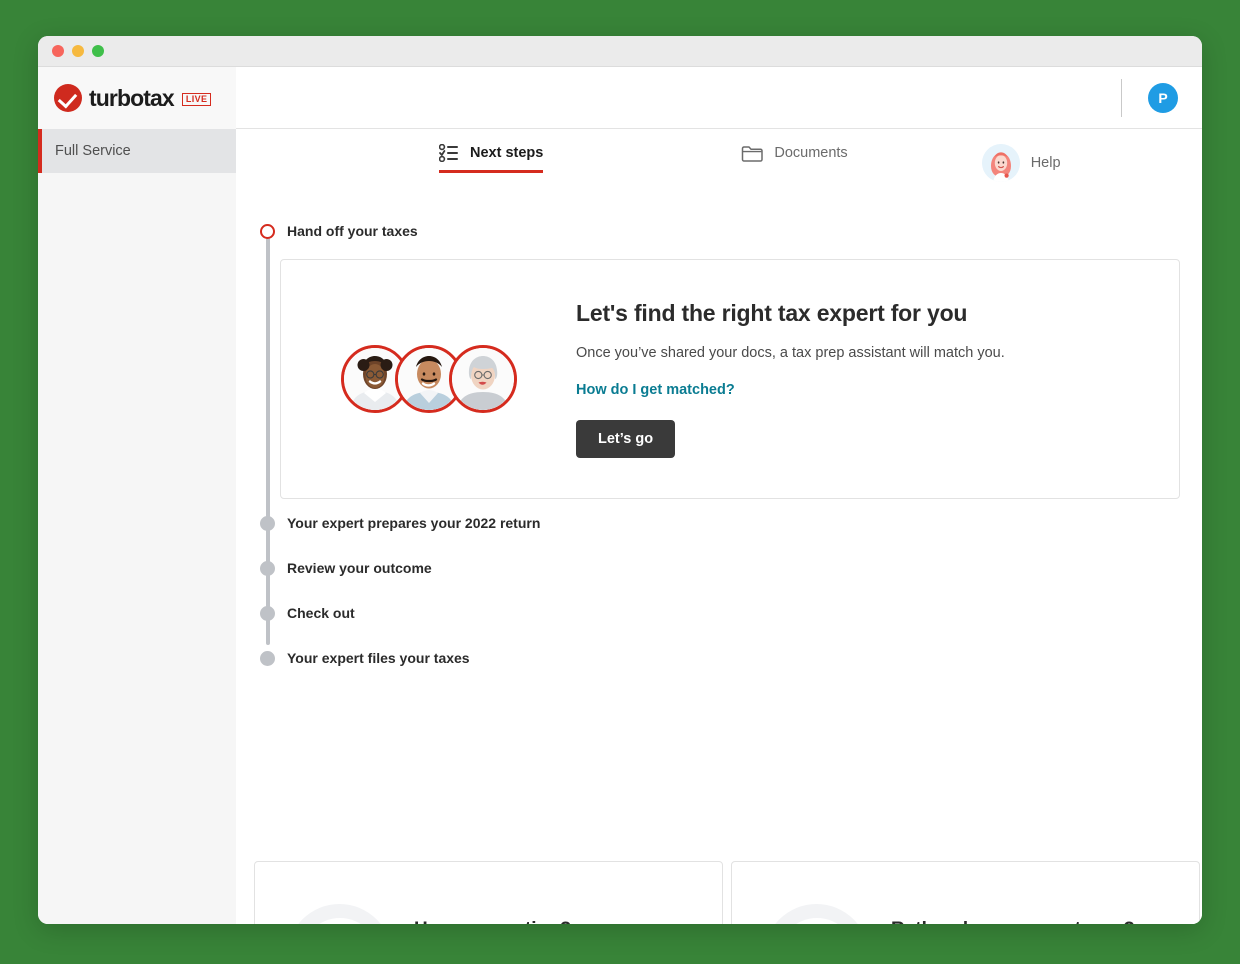  I want to click on card-title: Rather do your own taxes?, so click(1013, 922).